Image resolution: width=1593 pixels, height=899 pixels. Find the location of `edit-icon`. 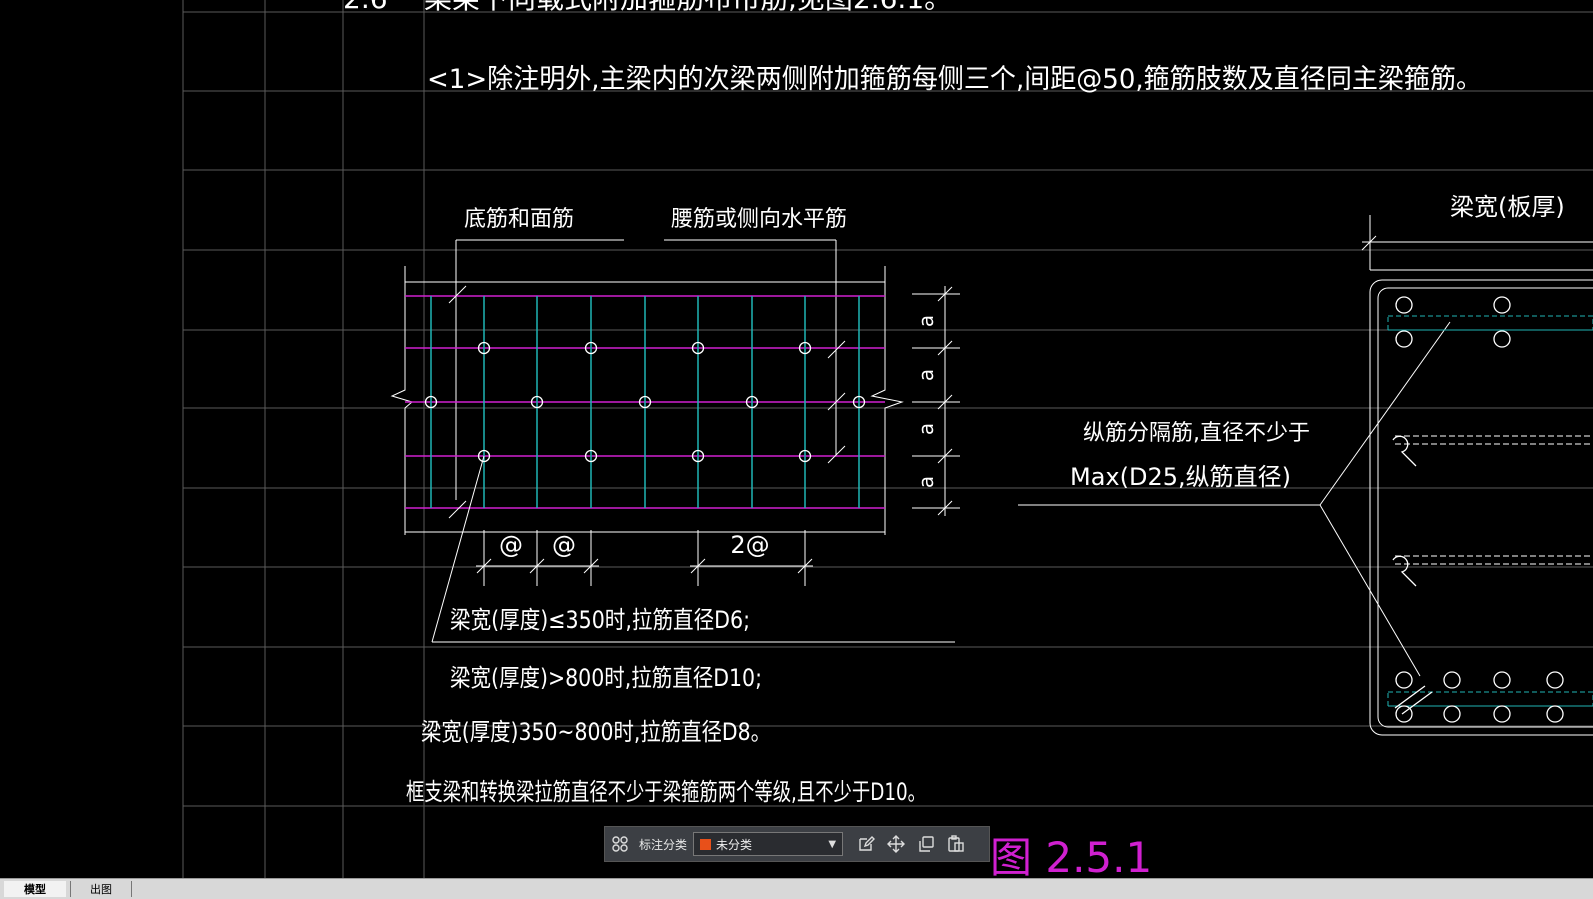

edit-icon is located at coordinates (866, 844).